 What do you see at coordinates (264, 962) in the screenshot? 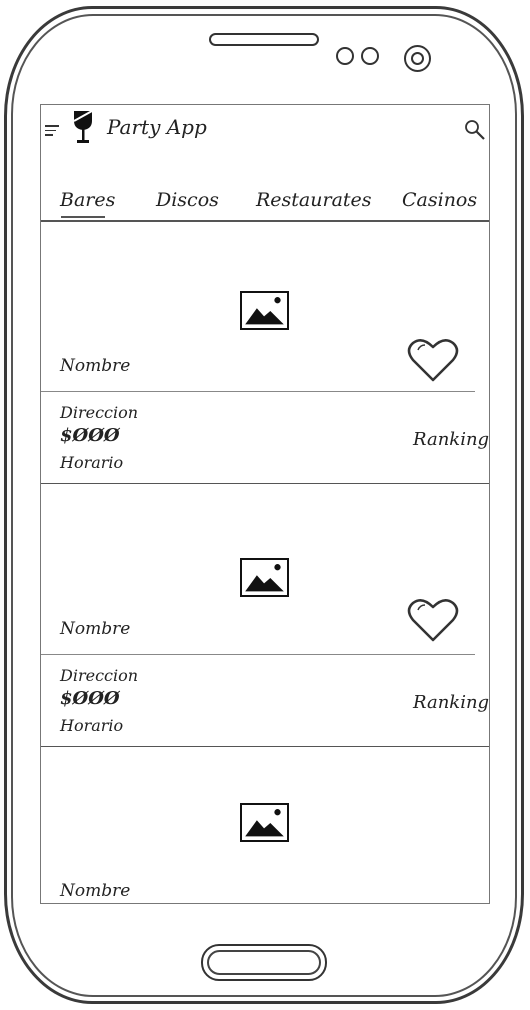
I see `home-button` at bounding box center [264, 962].